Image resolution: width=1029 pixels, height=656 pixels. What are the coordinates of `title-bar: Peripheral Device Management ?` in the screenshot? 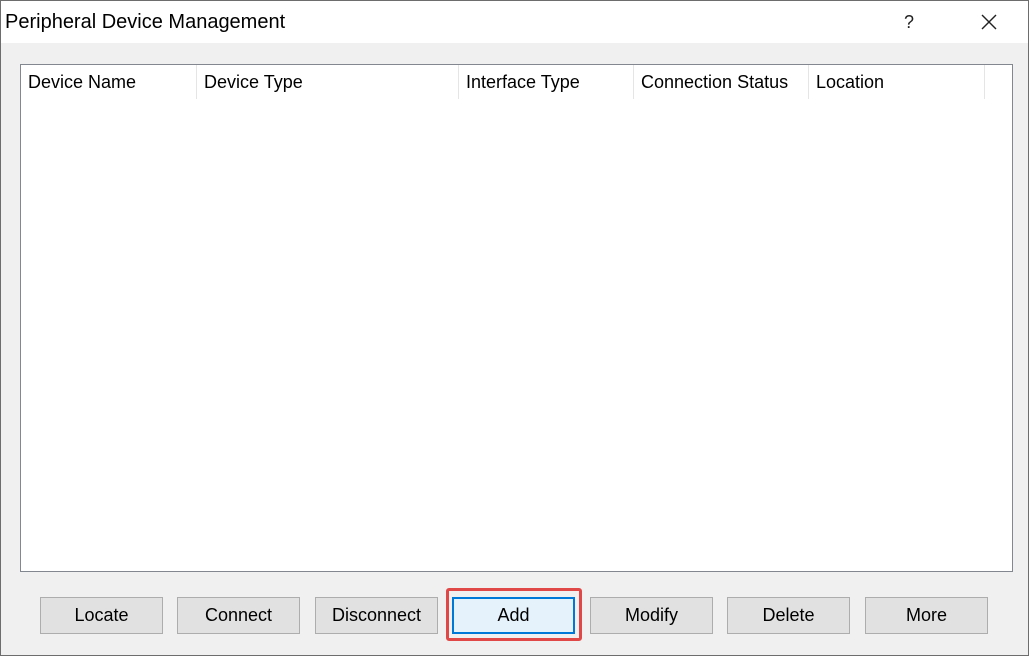 It's located at (514, 22).